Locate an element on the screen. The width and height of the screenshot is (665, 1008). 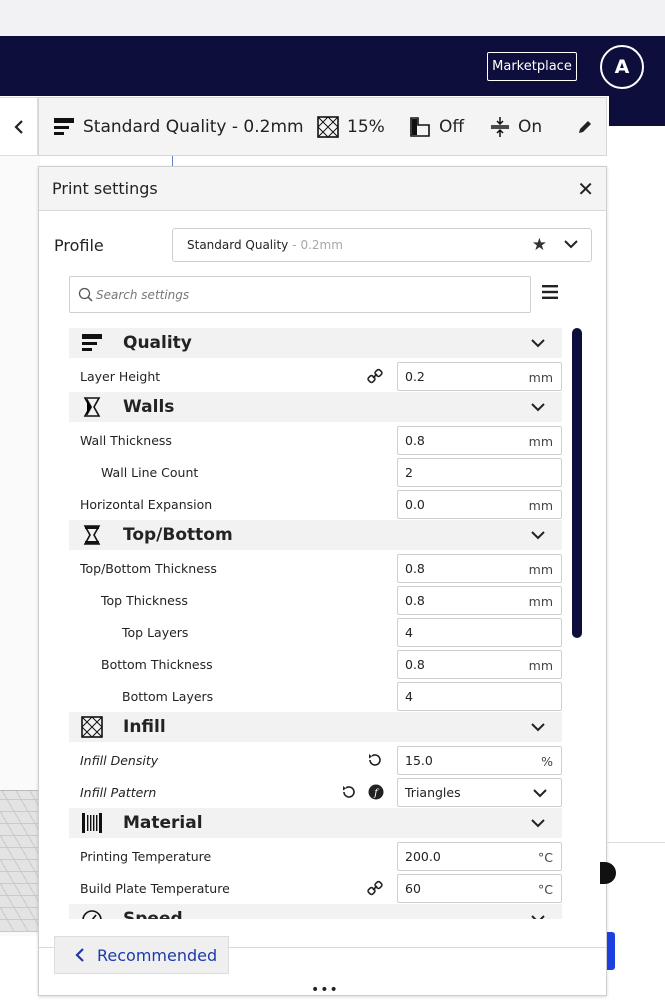
category-quality: Quality is located at coordinates (315, 343).